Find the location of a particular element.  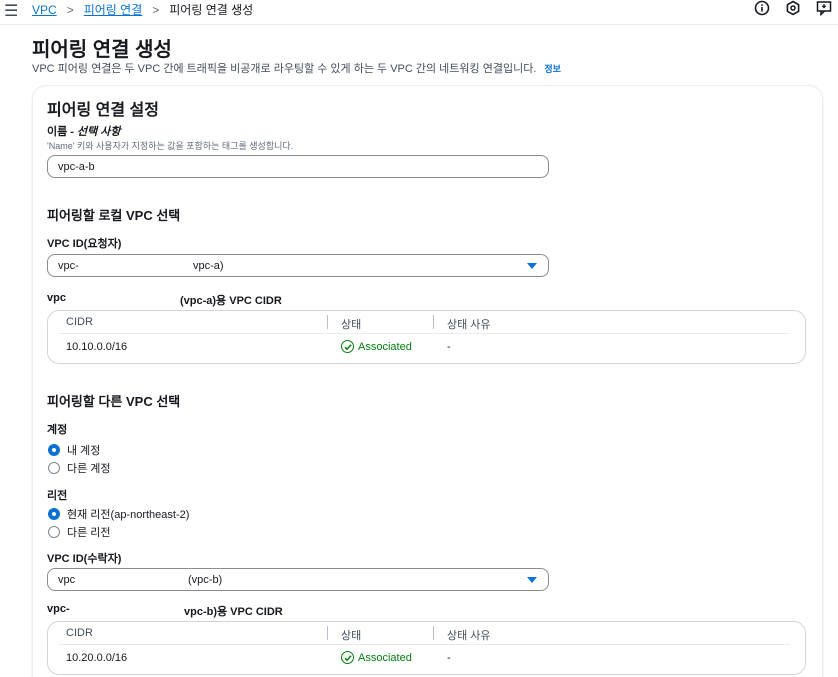

accepter-vpc-select-prefix: vpc is located at coordinates (67, 580).